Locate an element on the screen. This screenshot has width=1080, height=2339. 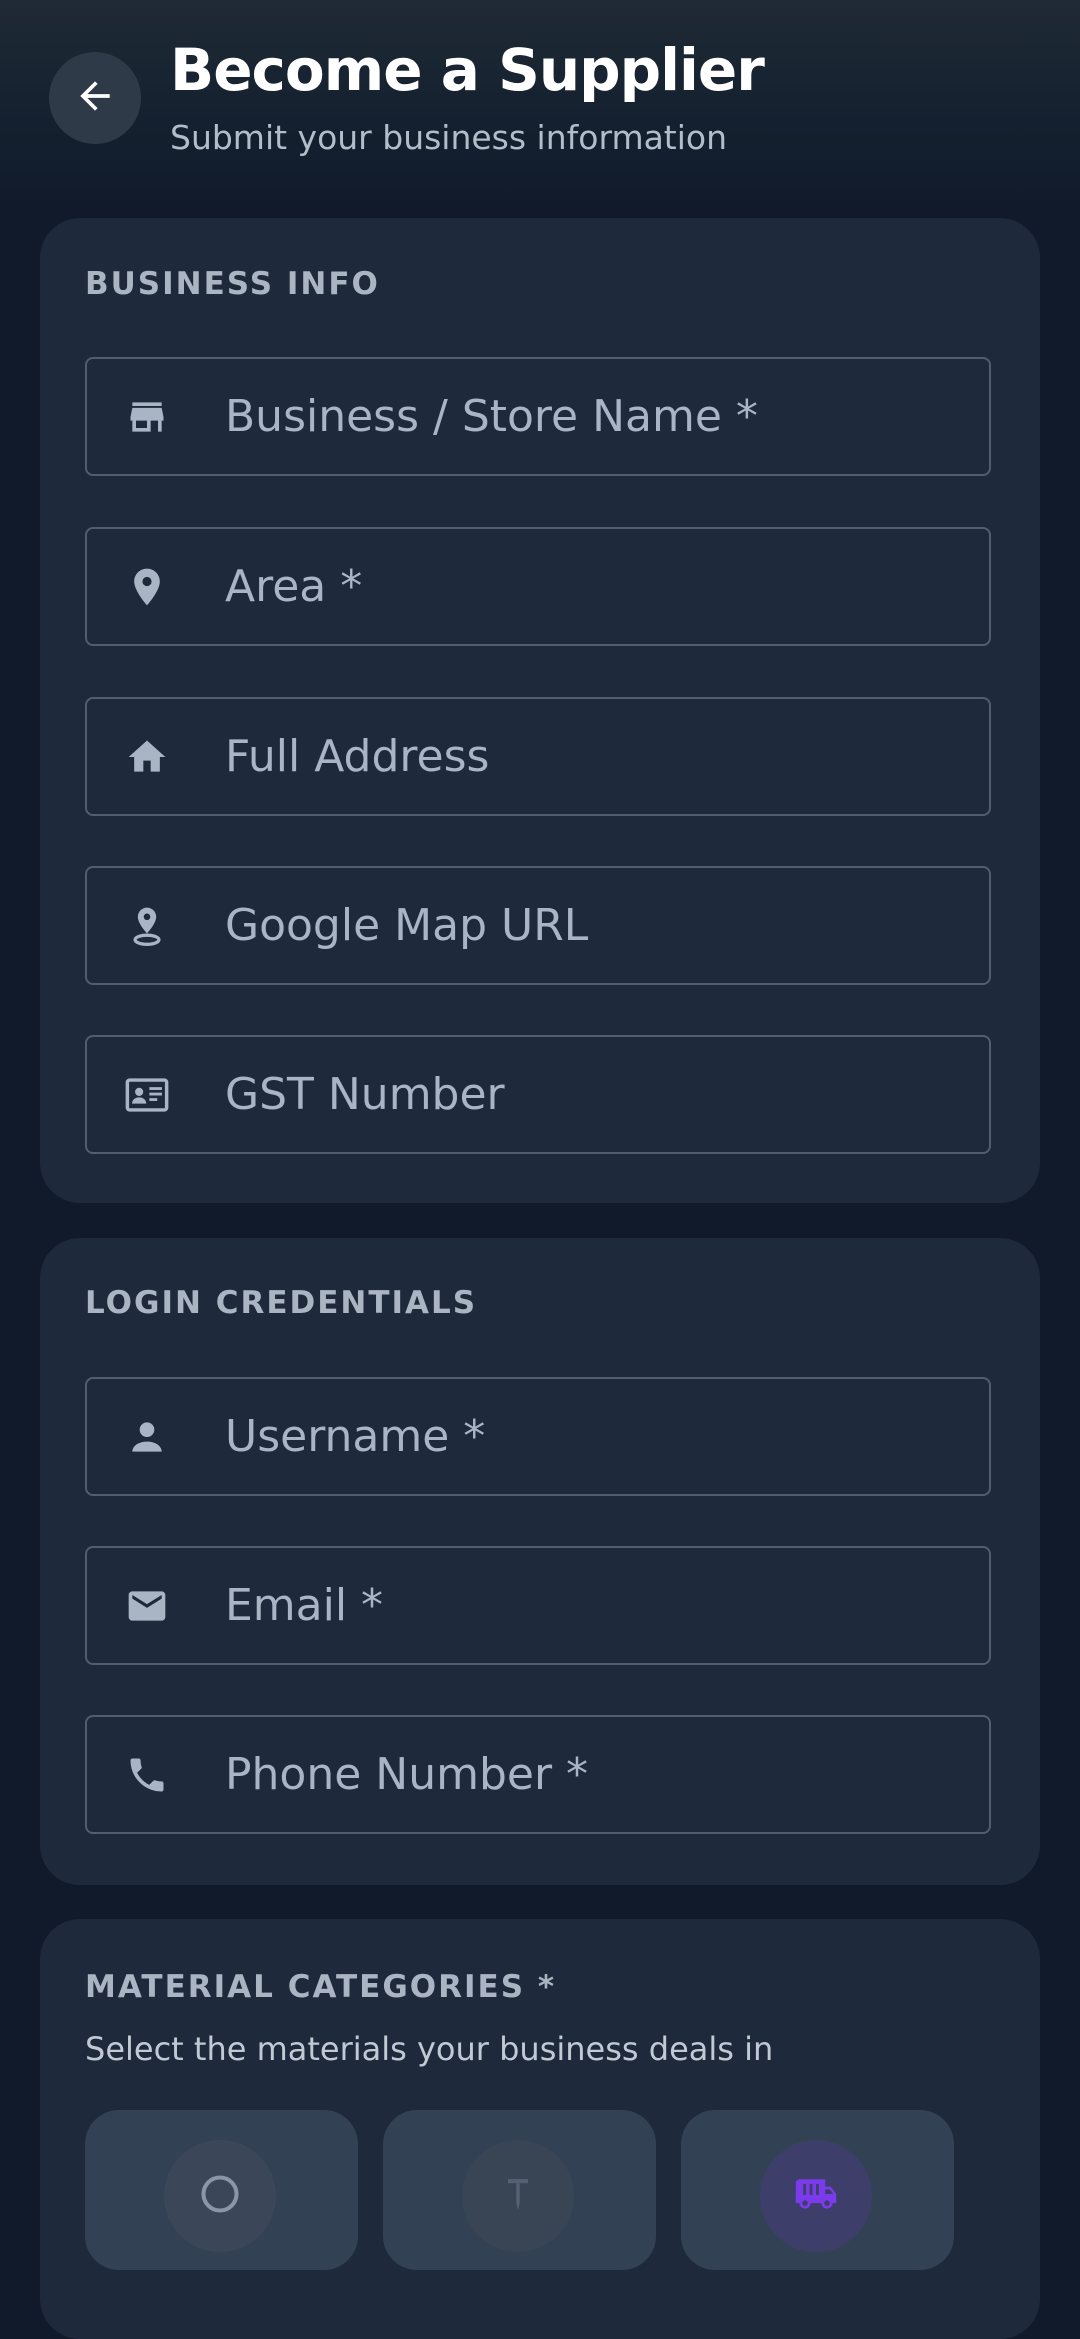
username-placeholder: Username * is located at coordinates (355, 1436).